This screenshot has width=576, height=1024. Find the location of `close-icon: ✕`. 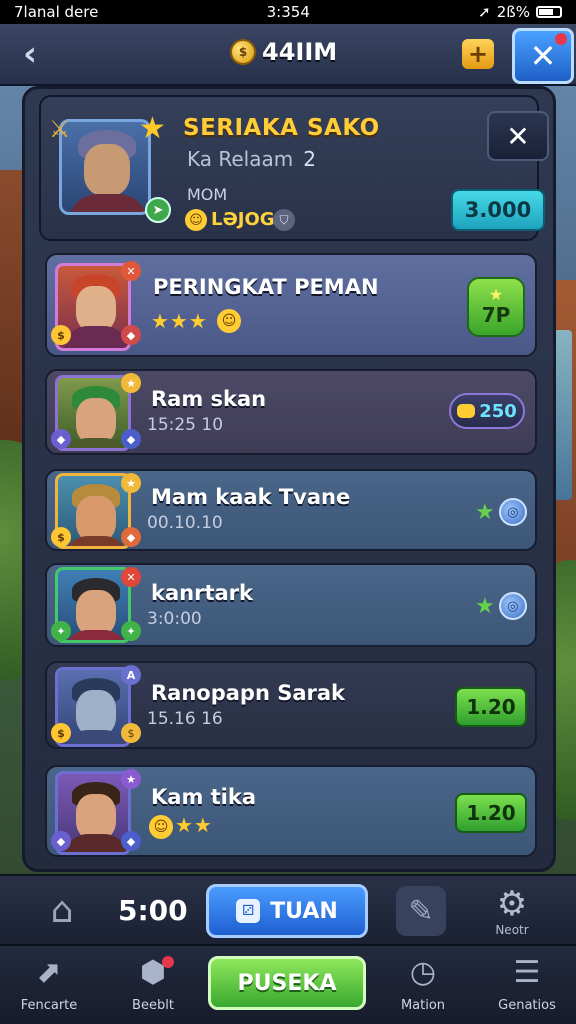

close-icon: ✕ is located at coordinates (518, 136).